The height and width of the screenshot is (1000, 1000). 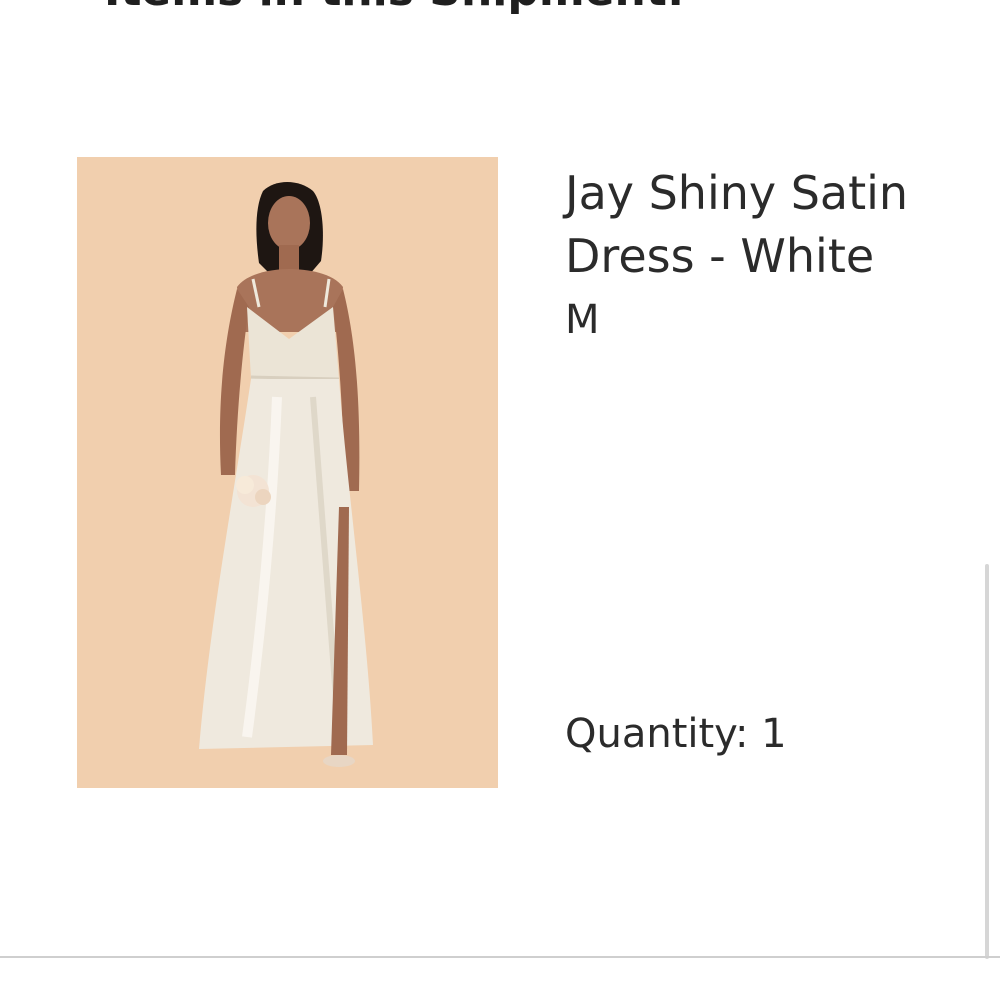 I want to click on scrollbar, so click(x=987, y=761).